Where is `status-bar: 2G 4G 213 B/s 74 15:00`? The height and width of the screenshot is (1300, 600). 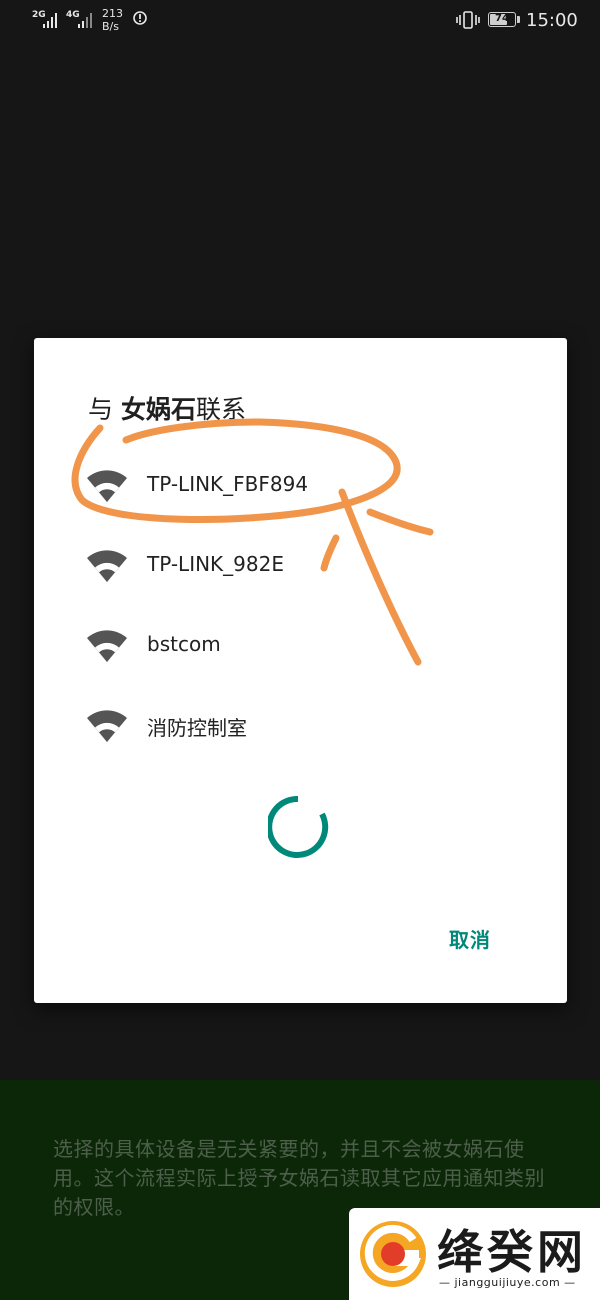 status-bar: 2G 4G 213 B/s 74 15:00 is located at coordinates (300, 22).